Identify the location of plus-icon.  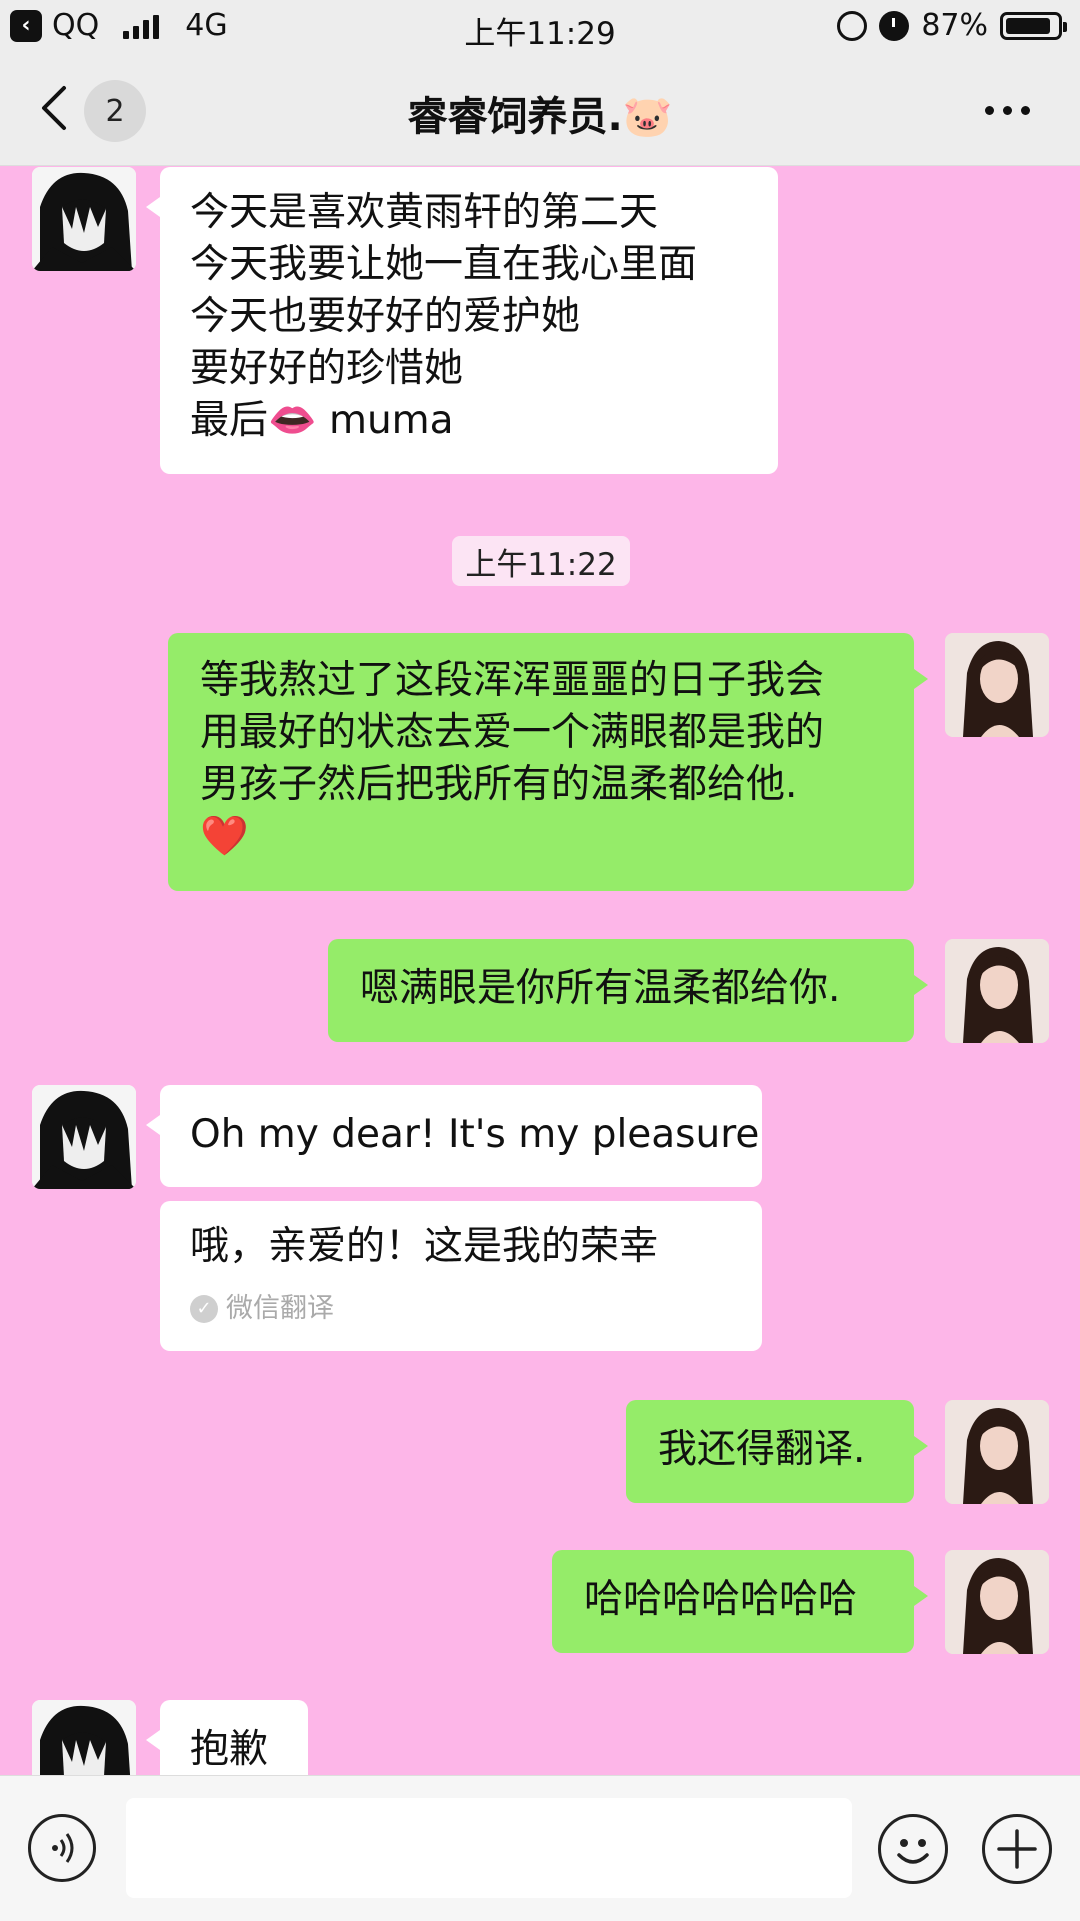
(1017, 1849).